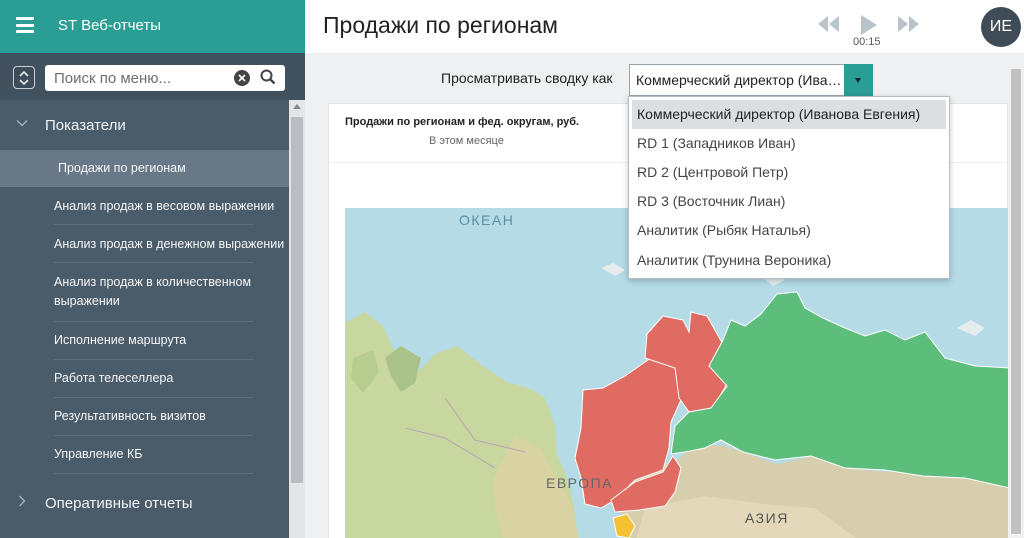 The width and height of the screenshot is (1024, 538). Describe the element at coordinates (22, 123) in the screenshot. I see `chevron-down-icon` at that location.